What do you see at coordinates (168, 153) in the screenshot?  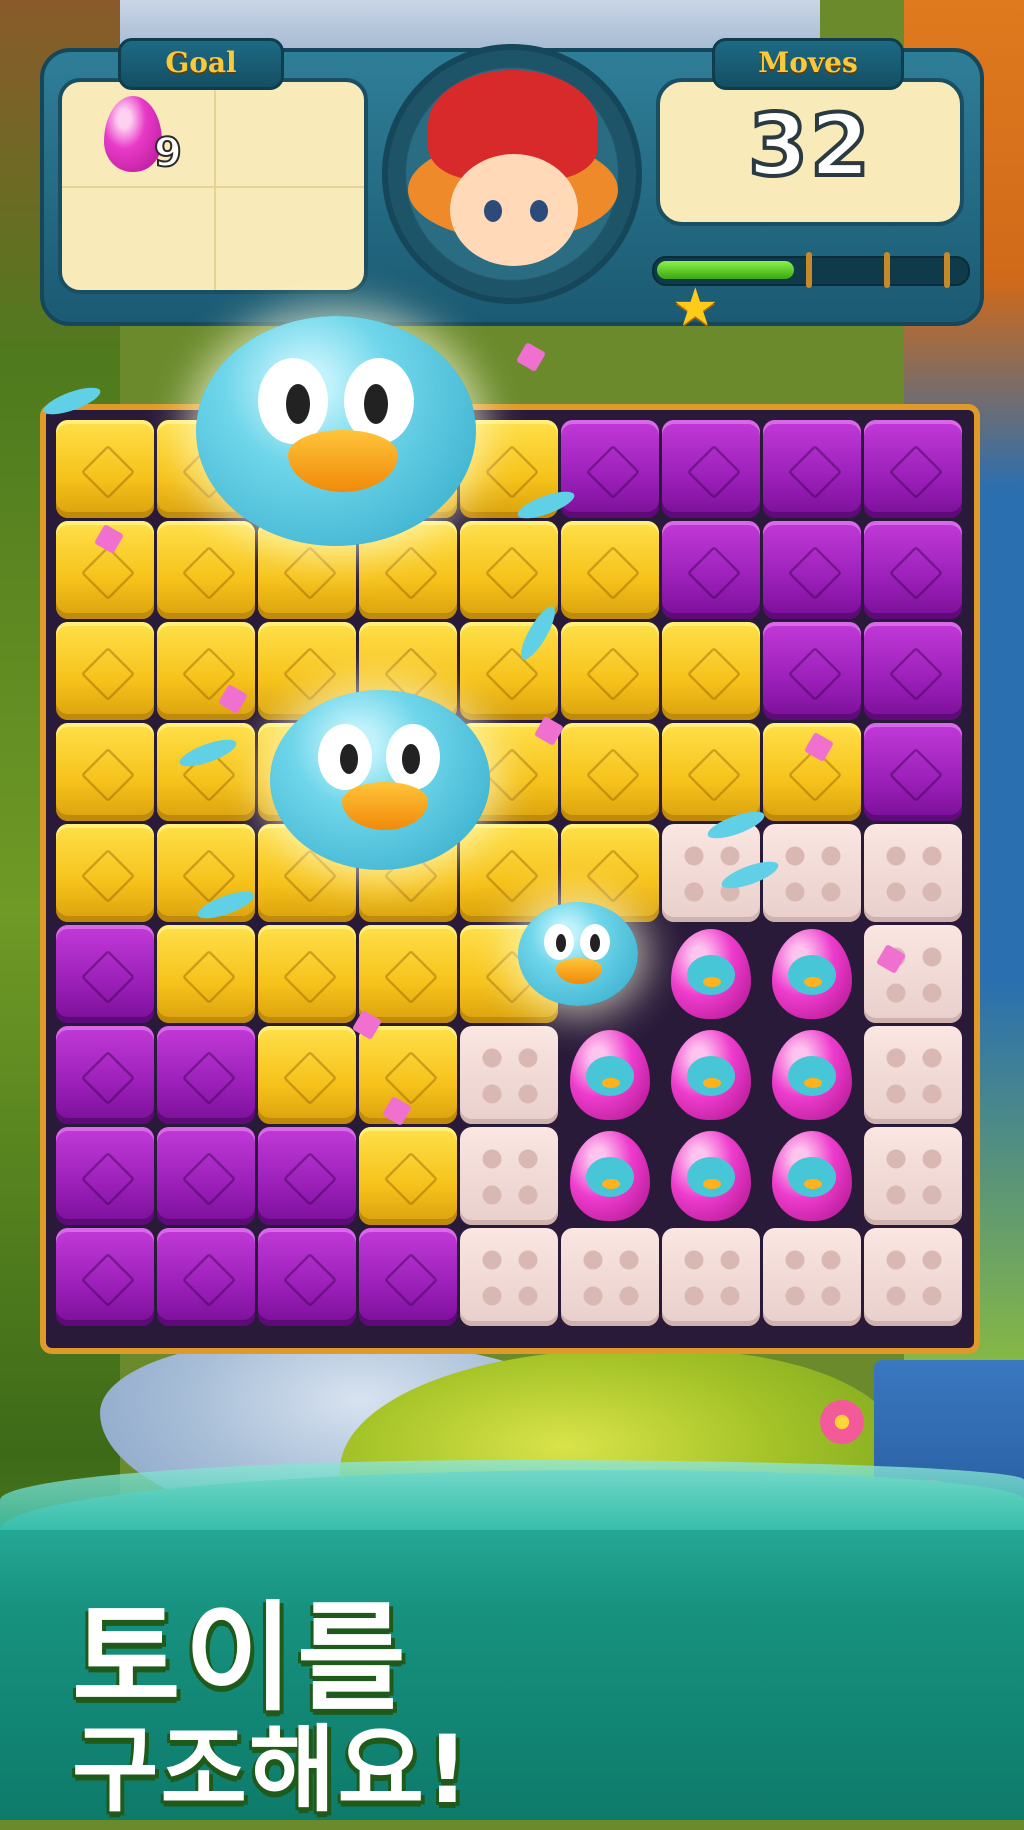 I see `goal-egg-count: 9` at bounding box center [168, 153].